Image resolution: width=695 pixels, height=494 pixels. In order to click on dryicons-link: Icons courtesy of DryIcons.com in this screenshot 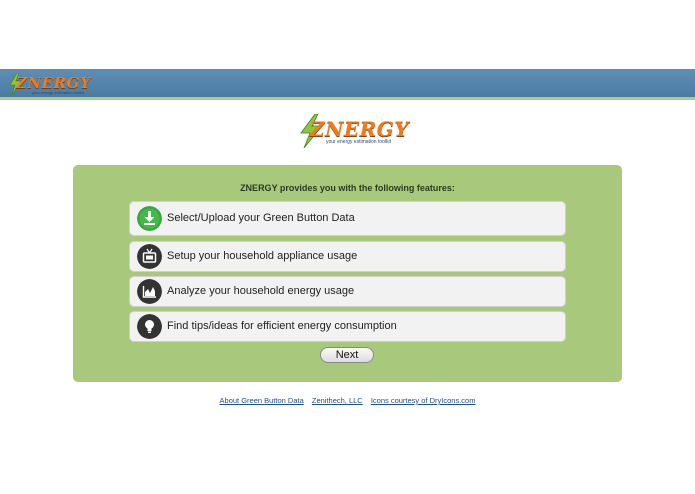, I will do `click(423, 400)`.